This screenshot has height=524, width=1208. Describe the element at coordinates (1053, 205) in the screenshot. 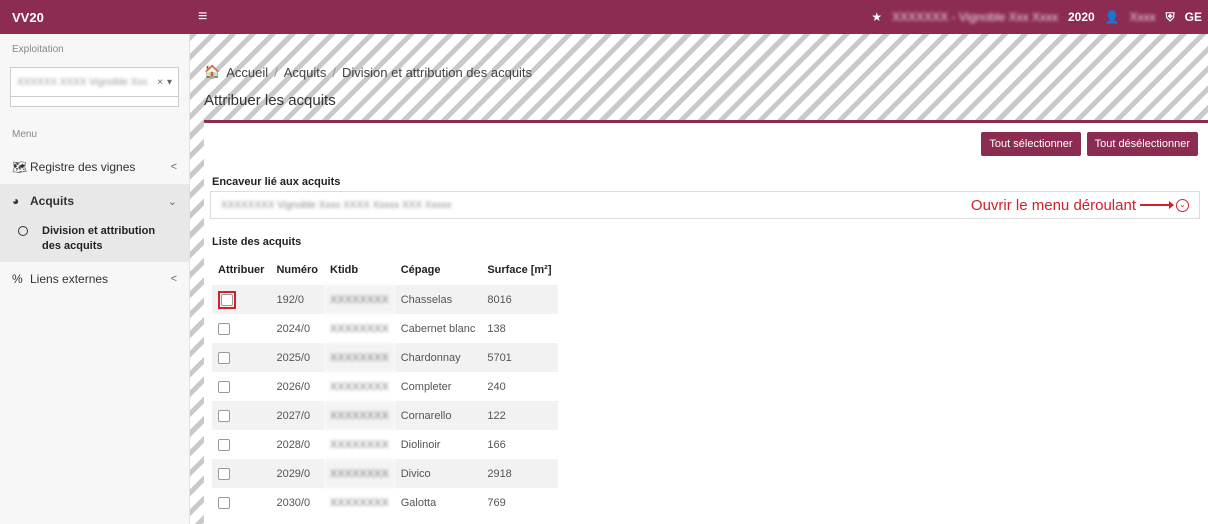

I see `annotation-text: Ouvrir le menu déroulant` at that location.